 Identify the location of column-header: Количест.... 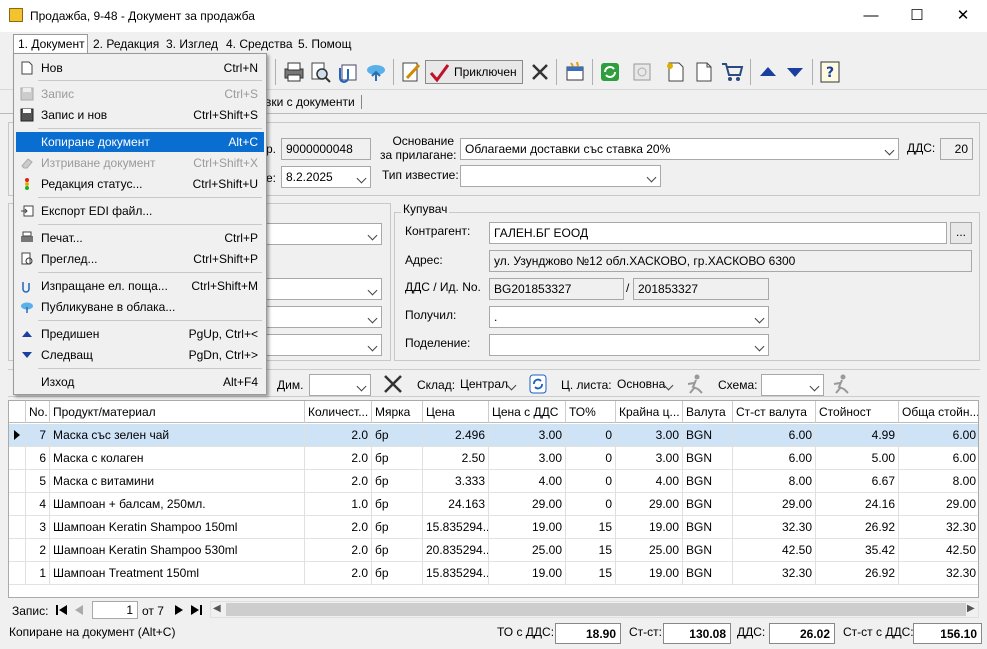
(338, 412).